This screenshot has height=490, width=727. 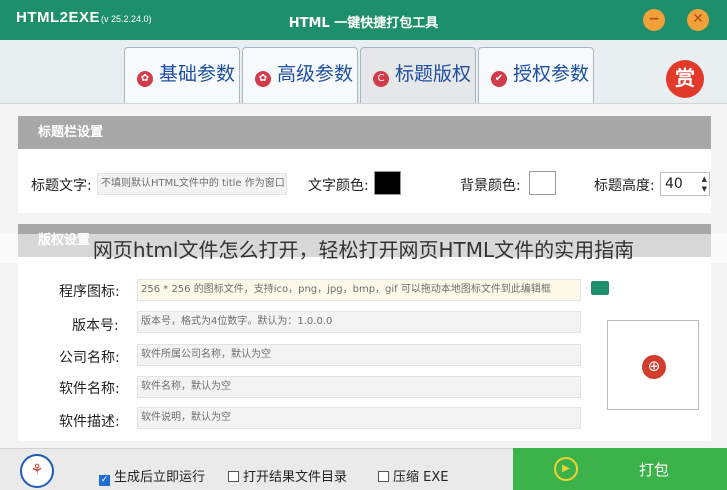 What do you see at coordinates (542, 183) in the screenshot?
I see `bg-color-swatch` at bounding box center [542, 183].